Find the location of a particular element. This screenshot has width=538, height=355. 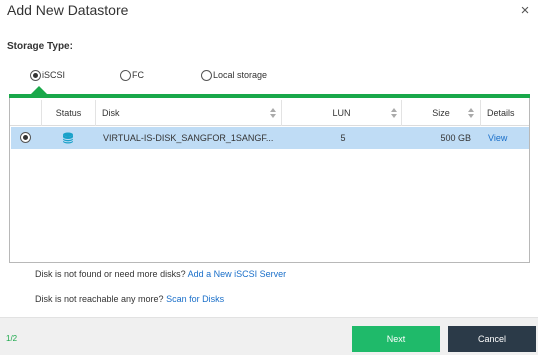

header-size-label: Size is located at coordinates (441, 113).